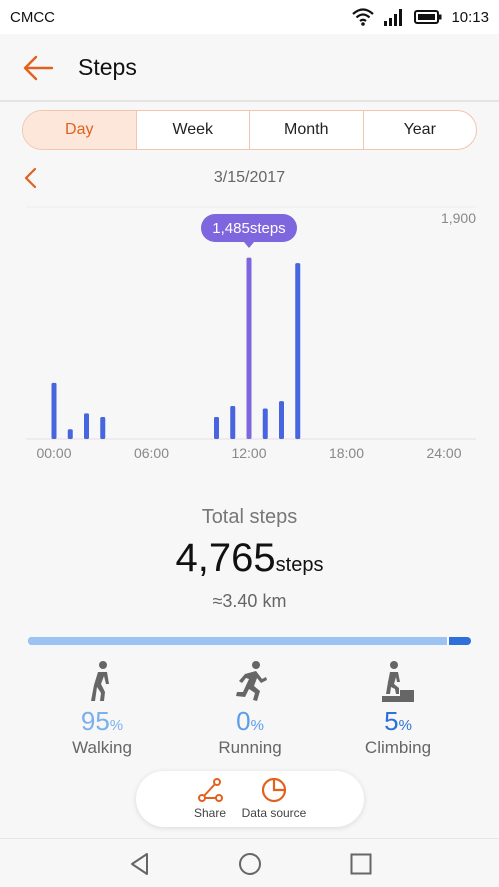 Image resolution: width=499 pixels, height=887 pixels. What do you see at coordinates (53, 453) in the screenshot?
I see `x-tick-label: 00:00` at bounding box center [53, 453].